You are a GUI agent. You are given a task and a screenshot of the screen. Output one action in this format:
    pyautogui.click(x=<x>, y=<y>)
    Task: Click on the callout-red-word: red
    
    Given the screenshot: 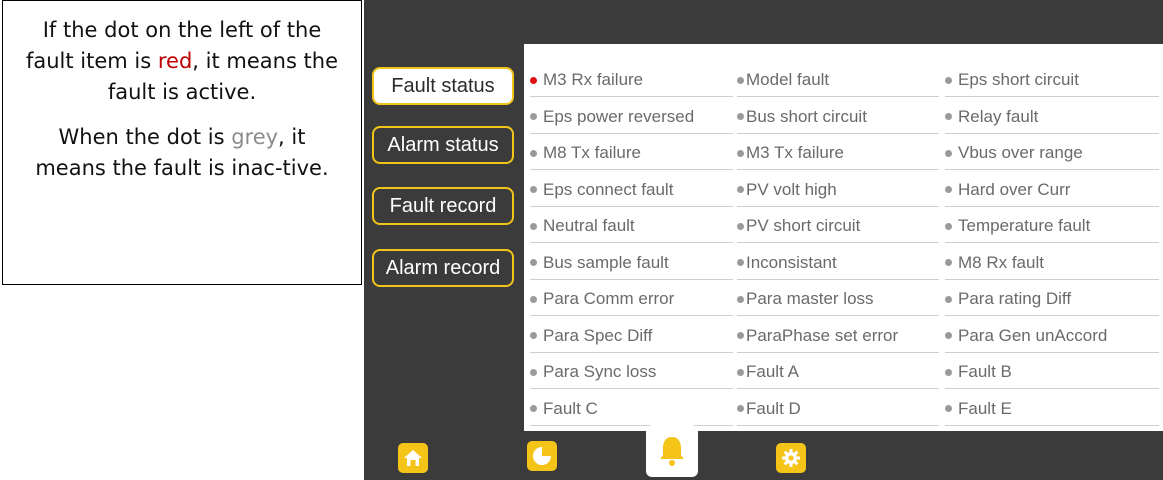 What is the action you would take?
    pyautogui.click(x=175, y=61)
    